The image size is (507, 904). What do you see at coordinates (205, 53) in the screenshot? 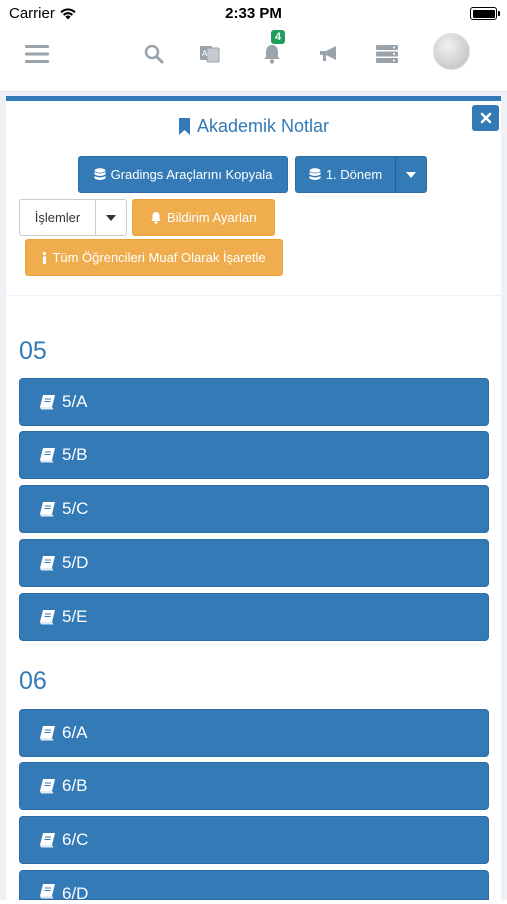
I see `svg-text: A` at bounding box center [205, 53].